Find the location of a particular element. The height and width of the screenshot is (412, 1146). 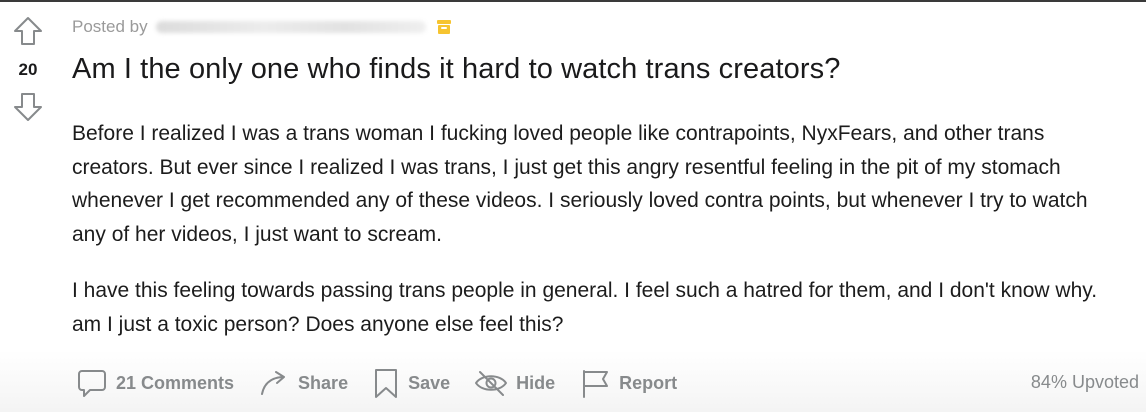

share-label: Share is located at coordinates (323, 382).